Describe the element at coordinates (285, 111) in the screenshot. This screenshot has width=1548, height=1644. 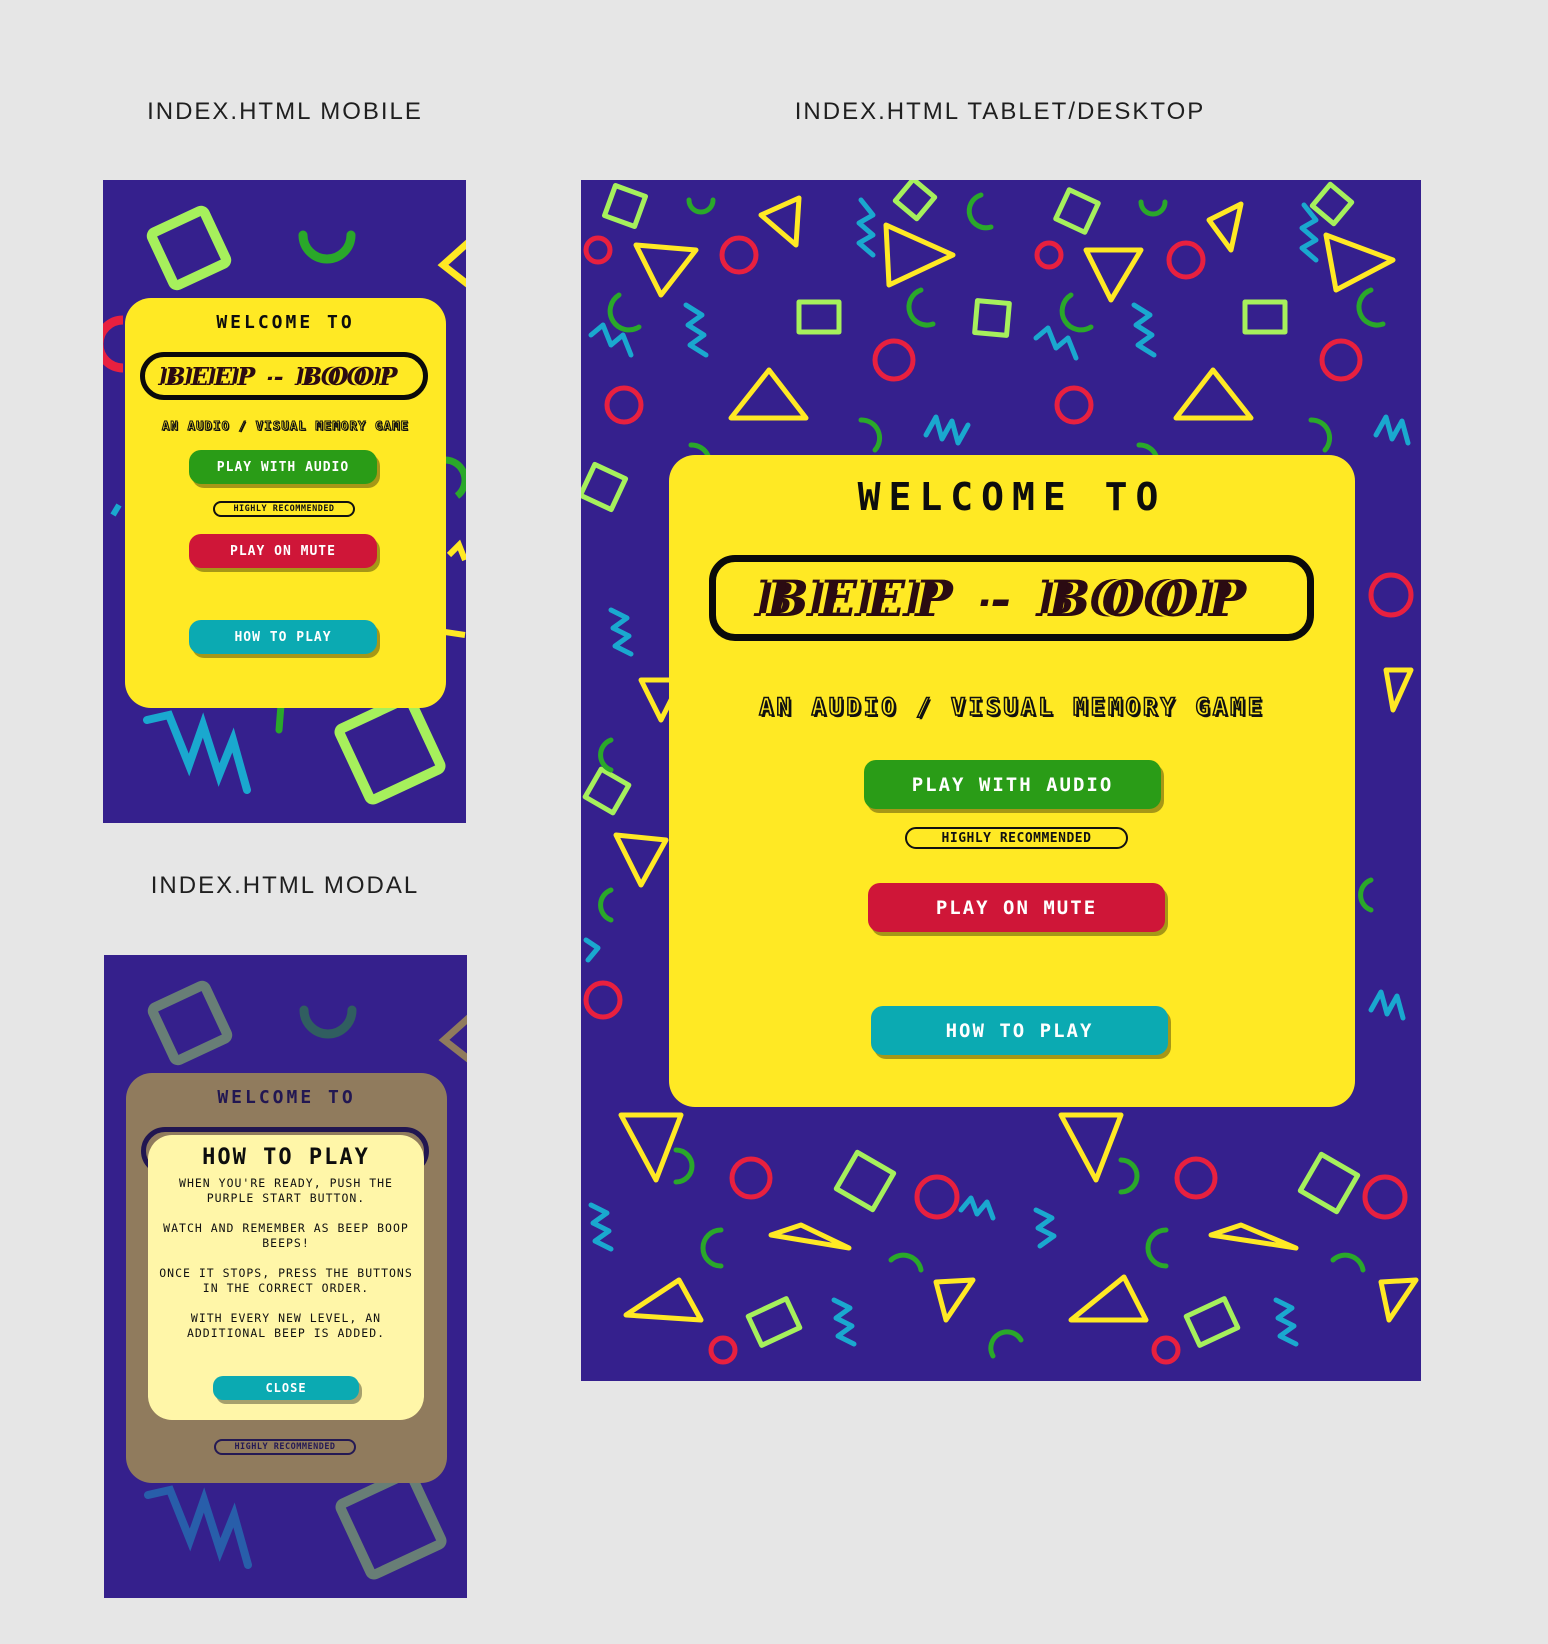
I see `mobile-section-title: INDEX.HTML MOBILE` at that location.